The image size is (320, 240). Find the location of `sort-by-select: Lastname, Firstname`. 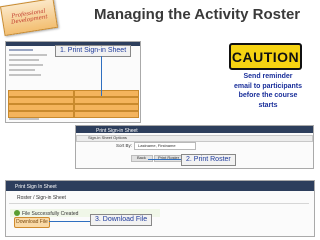

sort-by-select: Lastname, Firstname is located at coordinates (165, 146).